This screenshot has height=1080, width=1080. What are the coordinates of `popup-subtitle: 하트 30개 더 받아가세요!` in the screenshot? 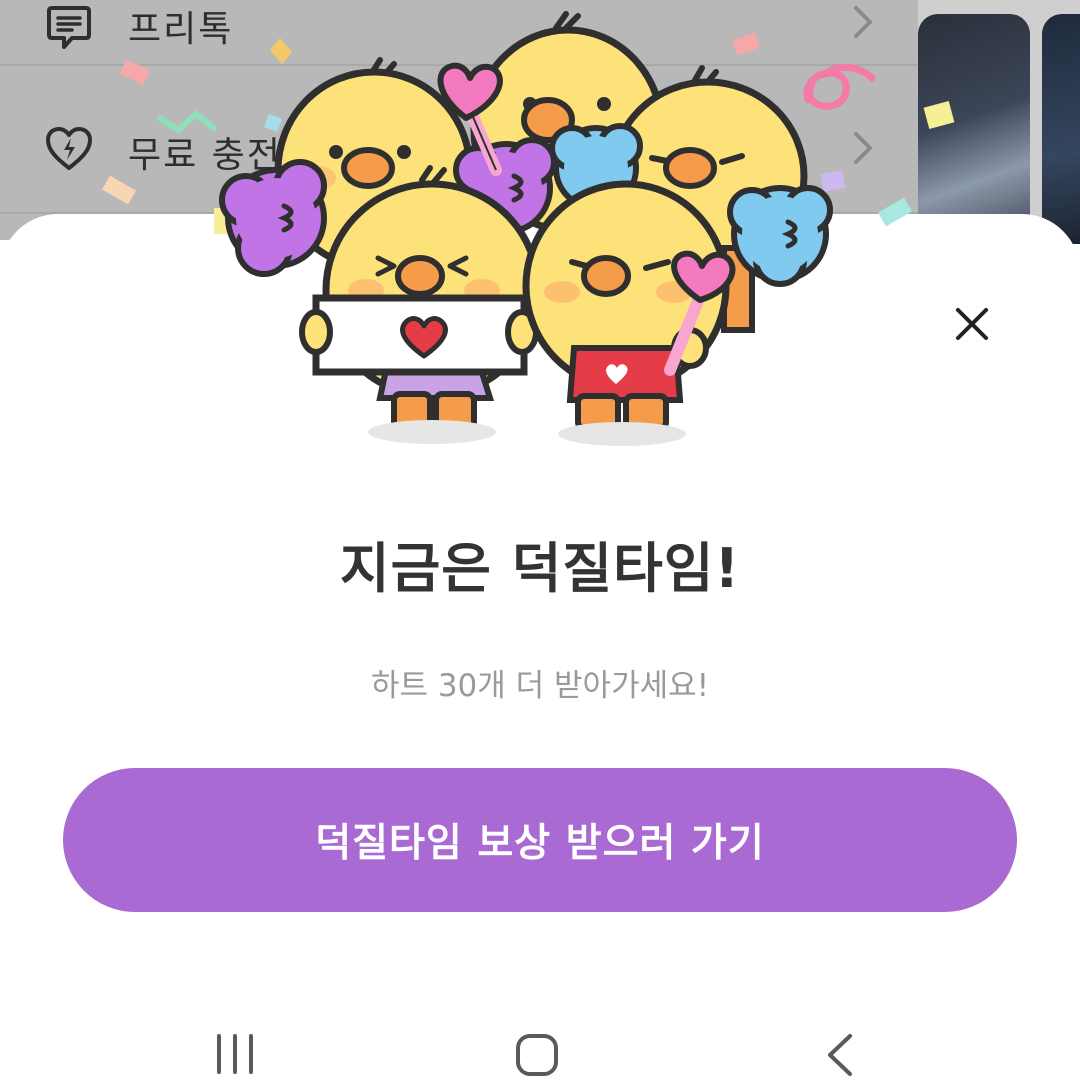 It's located at (540, 686).